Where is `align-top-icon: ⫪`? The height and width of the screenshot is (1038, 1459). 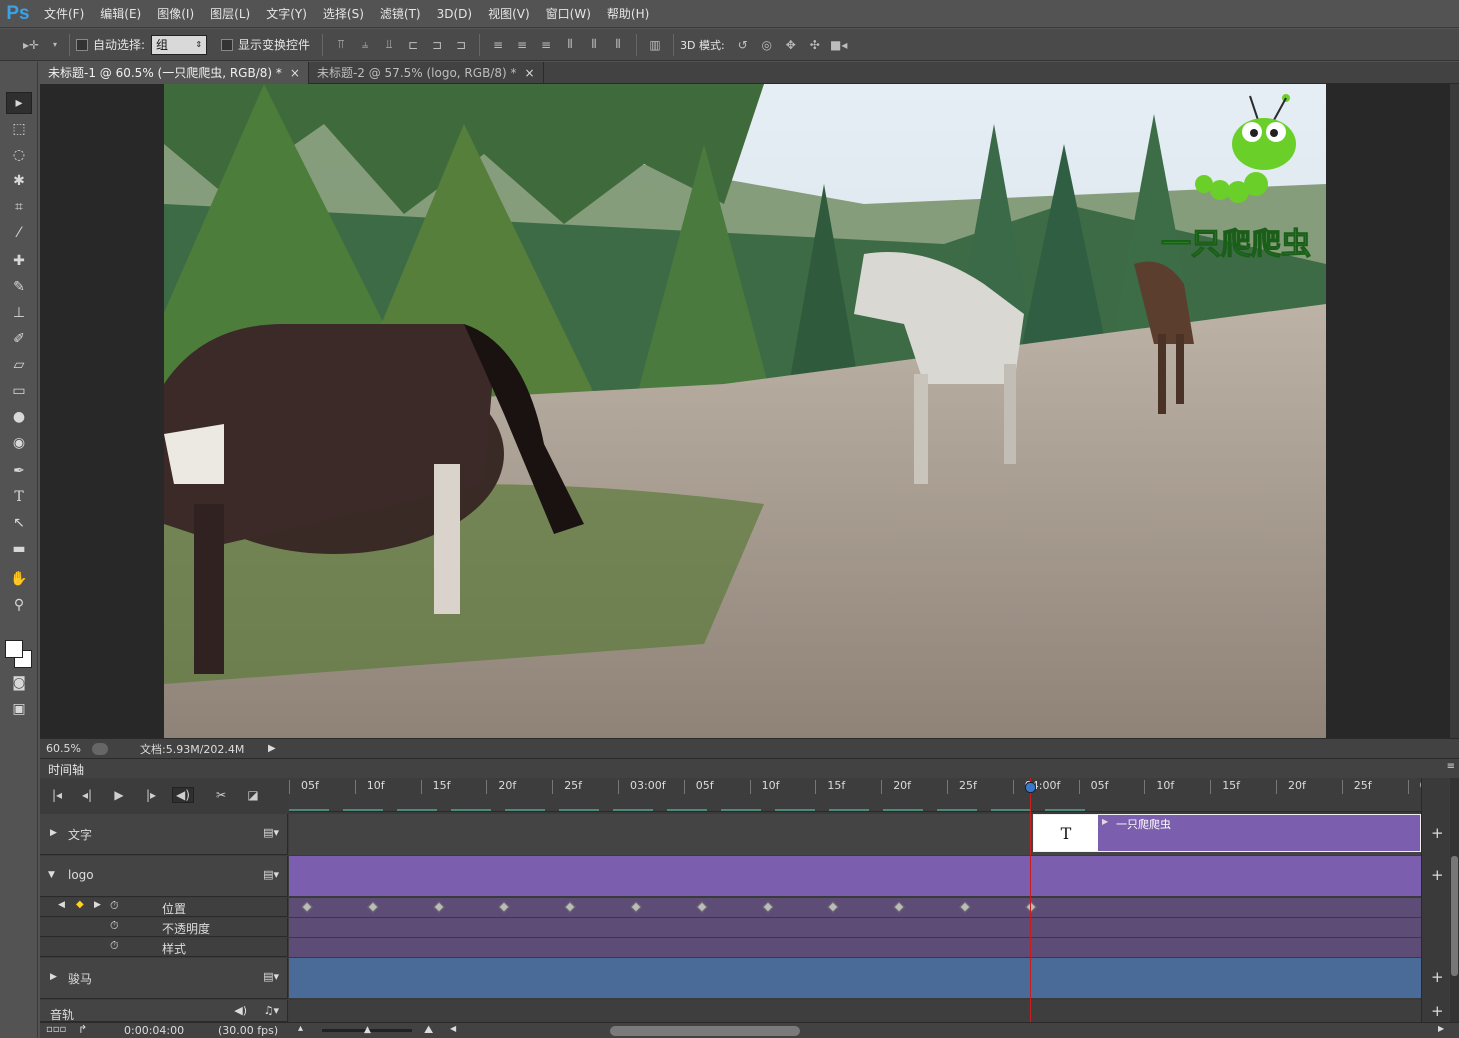
align-top-icon: ⫪ is located at coordinates (341, 45).